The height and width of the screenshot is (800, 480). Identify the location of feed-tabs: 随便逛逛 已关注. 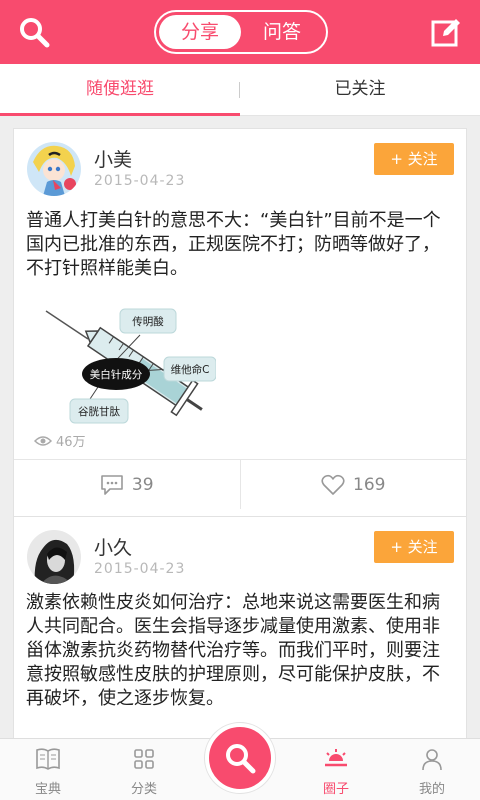
(240, 90).